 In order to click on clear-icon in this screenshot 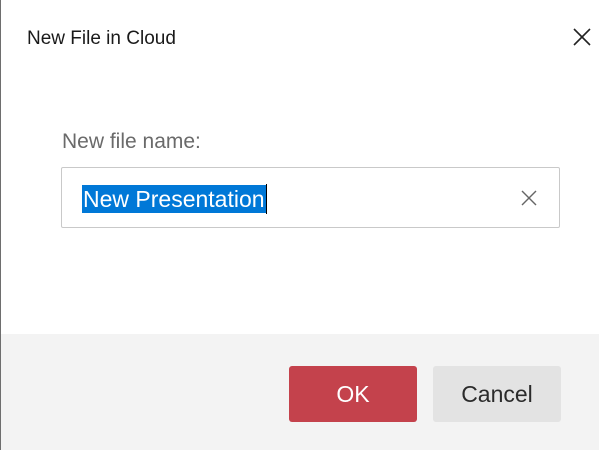, I will do `click(529, 198)`.